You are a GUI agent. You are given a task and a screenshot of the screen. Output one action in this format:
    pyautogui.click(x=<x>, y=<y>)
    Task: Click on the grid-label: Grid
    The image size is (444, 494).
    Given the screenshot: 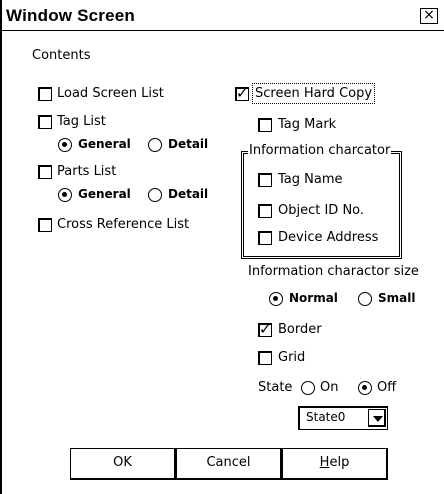 What is the action you would take?
    pyautogui.click(x=292, y=357)
    